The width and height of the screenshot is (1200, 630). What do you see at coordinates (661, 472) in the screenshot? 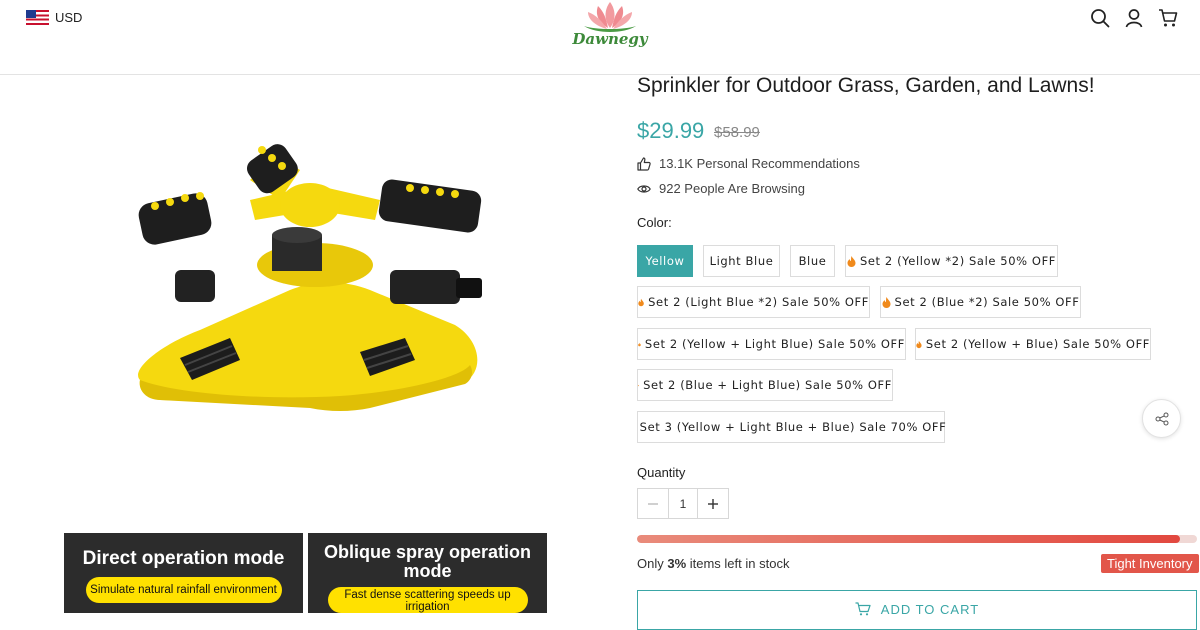
I see `quantity-label: Quantity` at bounding box center [661, 472].